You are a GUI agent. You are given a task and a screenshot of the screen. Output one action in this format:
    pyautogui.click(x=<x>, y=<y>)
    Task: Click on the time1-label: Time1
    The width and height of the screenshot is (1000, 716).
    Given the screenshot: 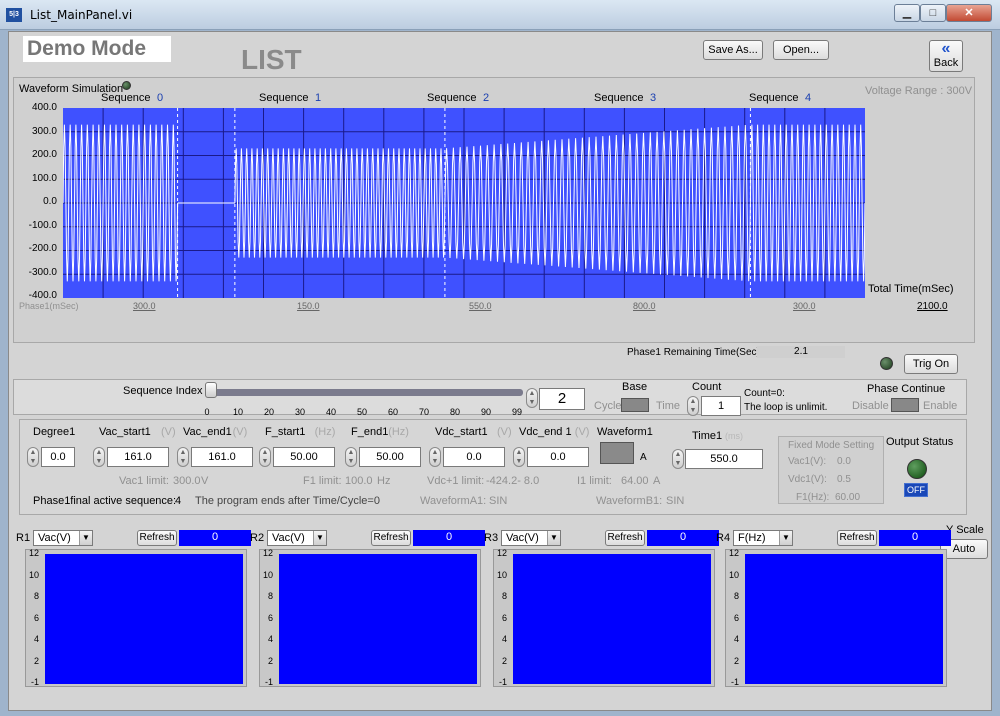 What is the action you would take?
    pyautogui.click(x=707, y=436)
    